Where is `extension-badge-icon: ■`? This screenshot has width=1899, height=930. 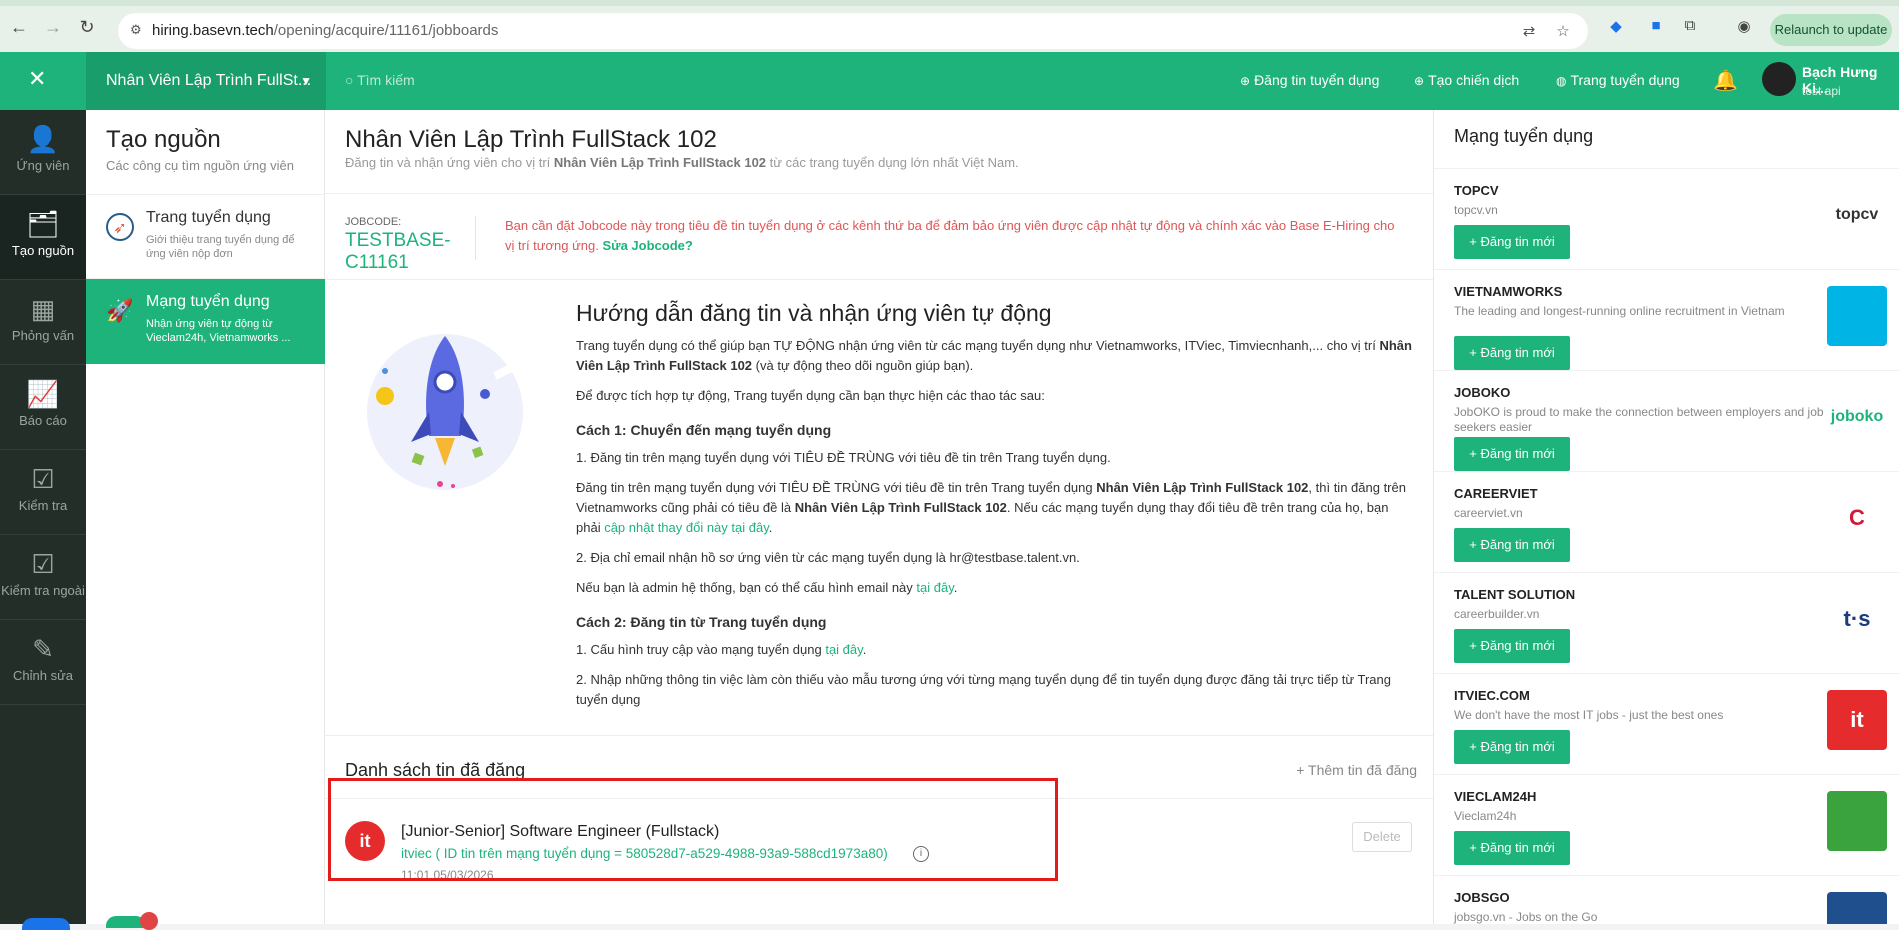 extension-badge-icon: ■ is located at coordinates (1656, 27).